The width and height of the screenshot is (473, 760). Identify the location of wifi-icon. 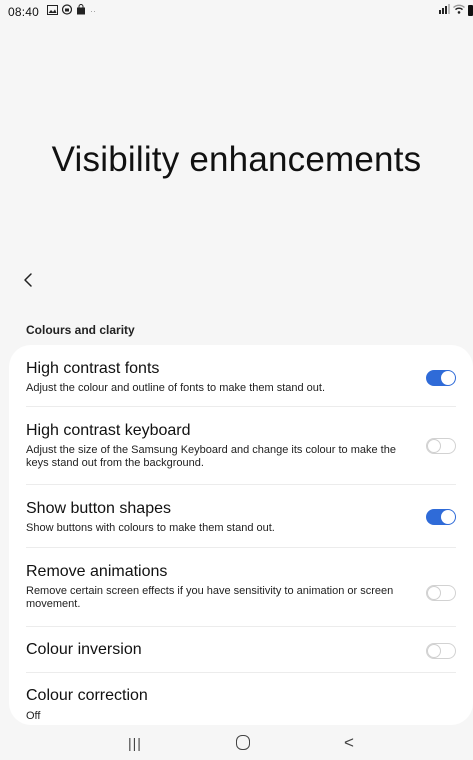
(459, 10).